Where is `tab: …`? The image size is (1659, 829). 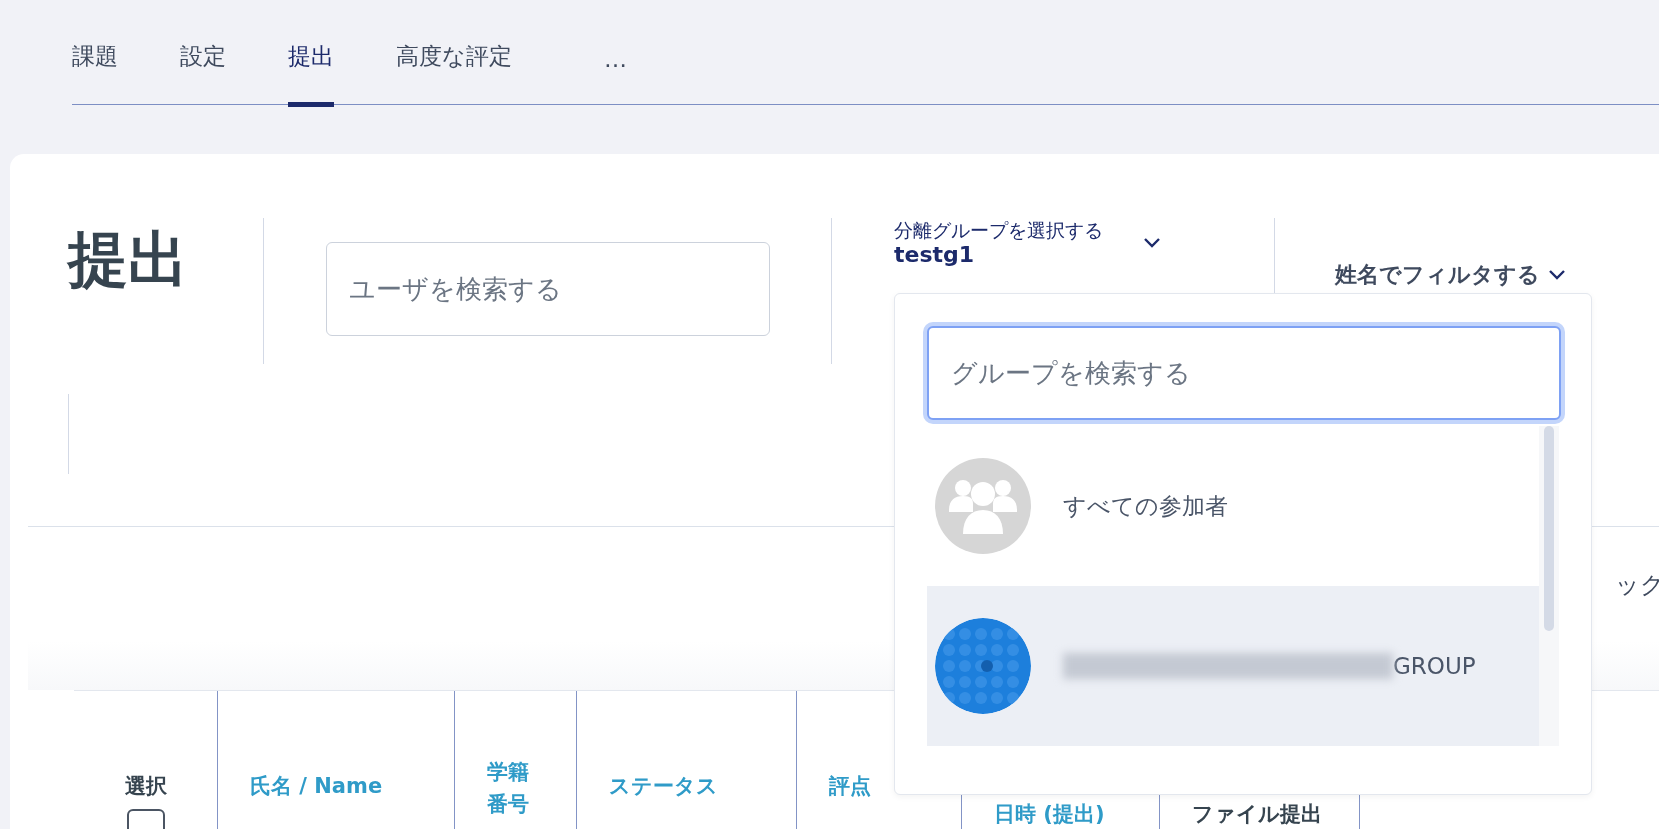
tab: … is located at coordinates (615, 76).